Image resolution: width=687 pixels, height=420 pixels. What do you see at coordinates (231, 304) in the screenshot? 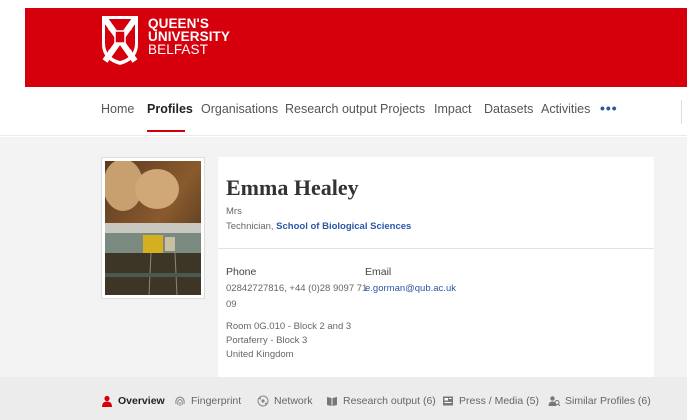
I see `phone-value-line2: 09` at bounding box center [231, 304].